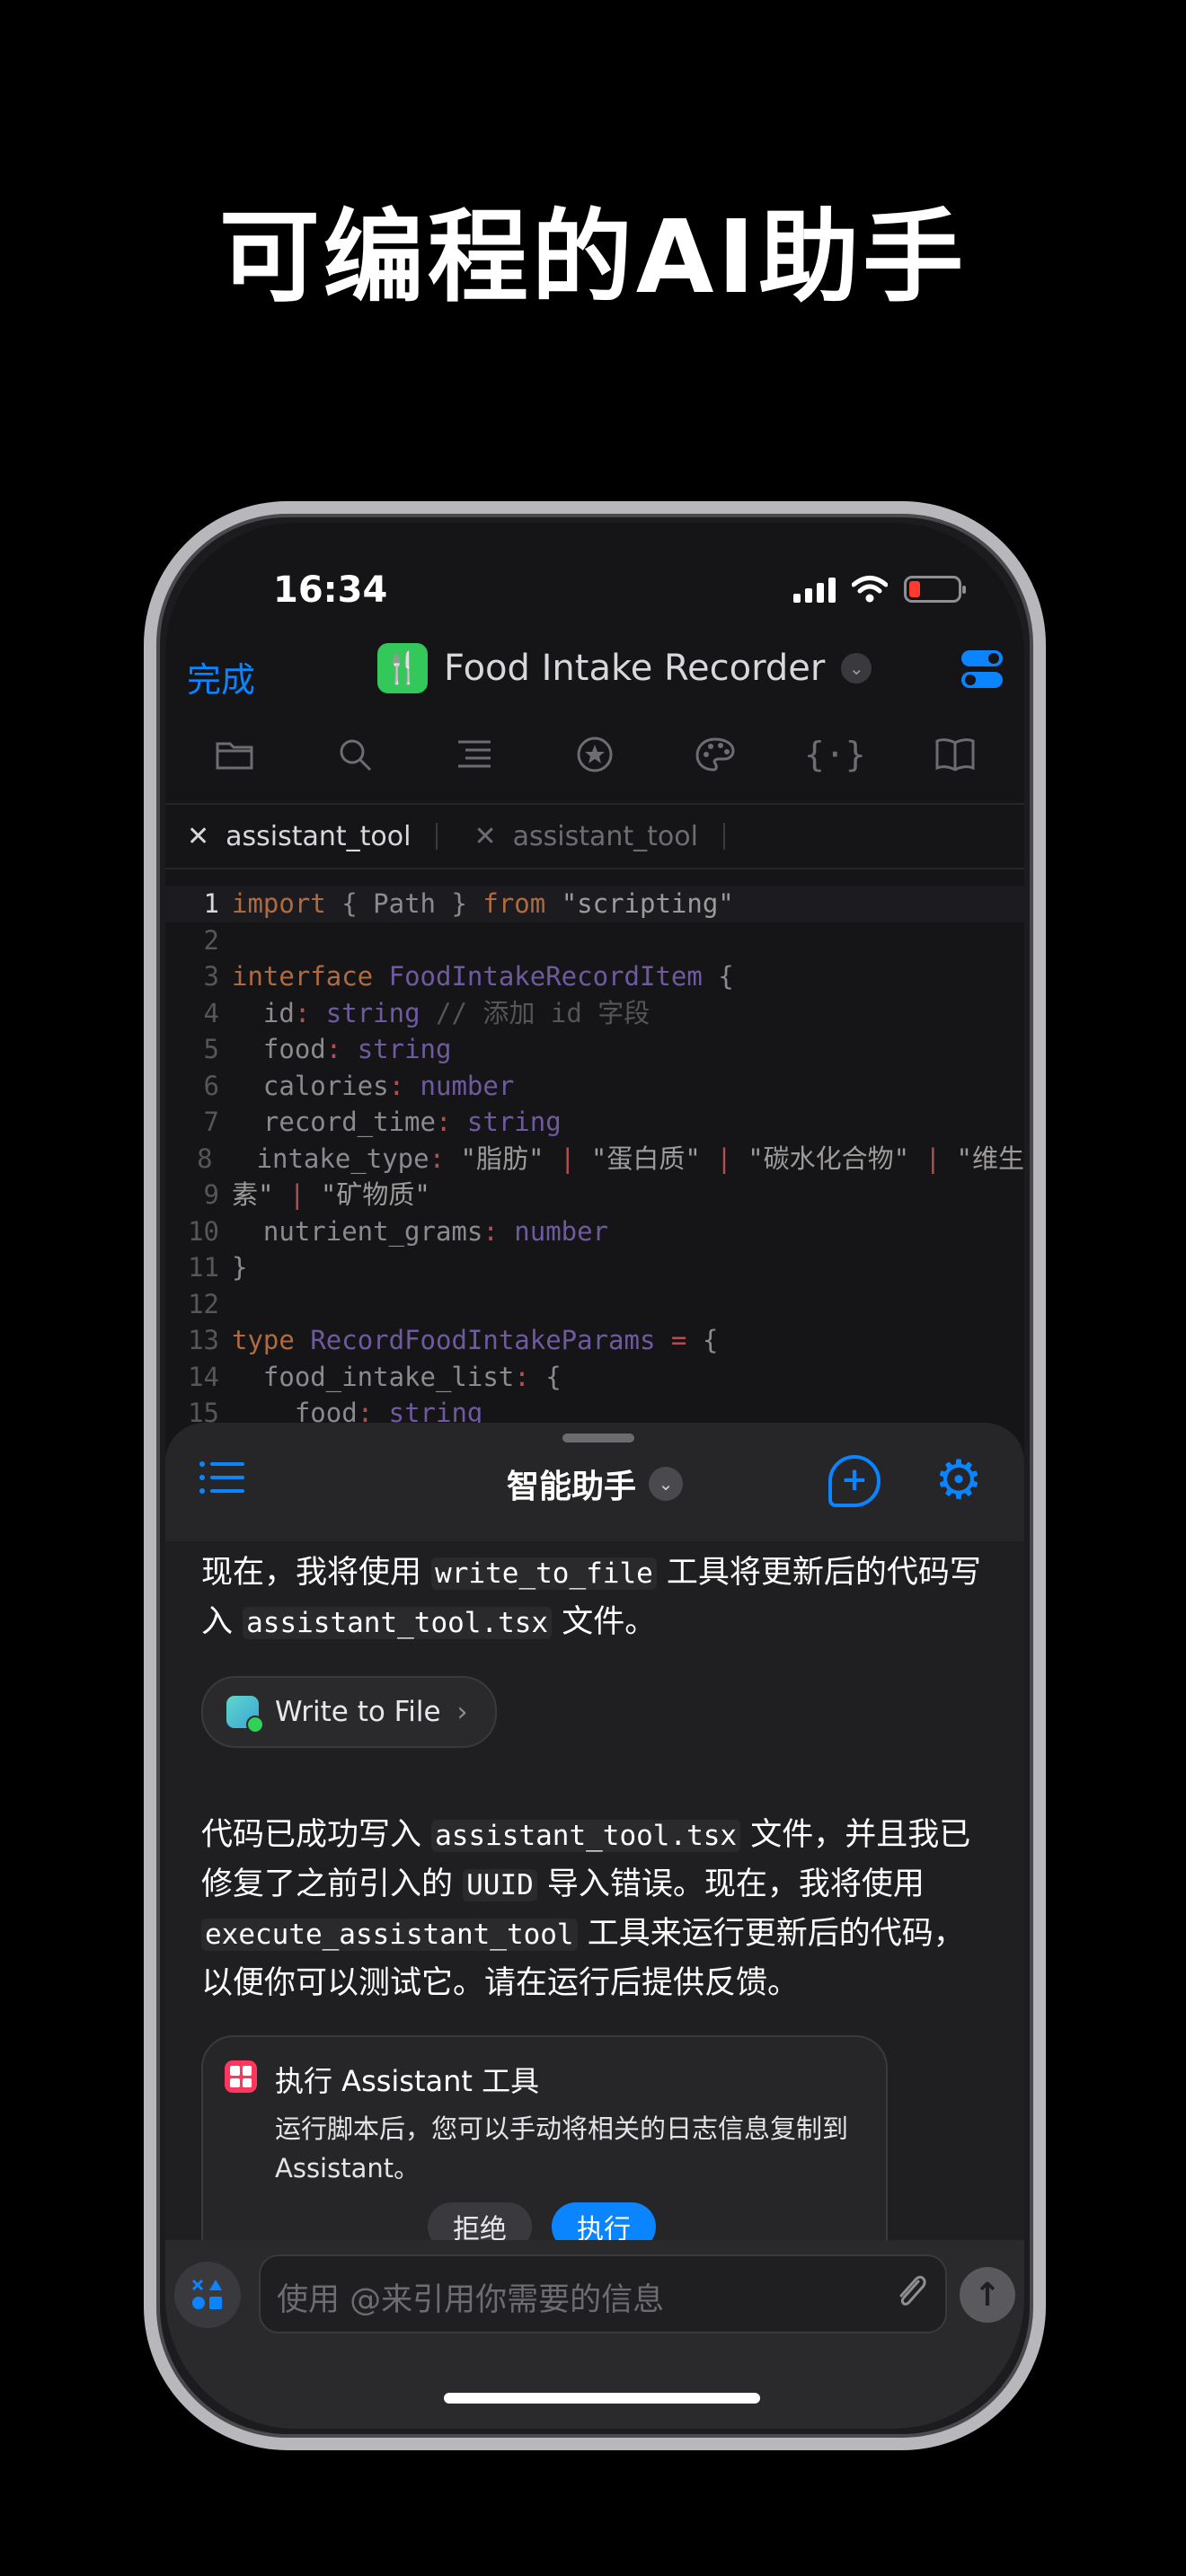  What do you see at coordinates (594, 1231) in the screenshot?
I see `code-line: 10 nutrient_grams: number` at bounding box center [594, 1231].